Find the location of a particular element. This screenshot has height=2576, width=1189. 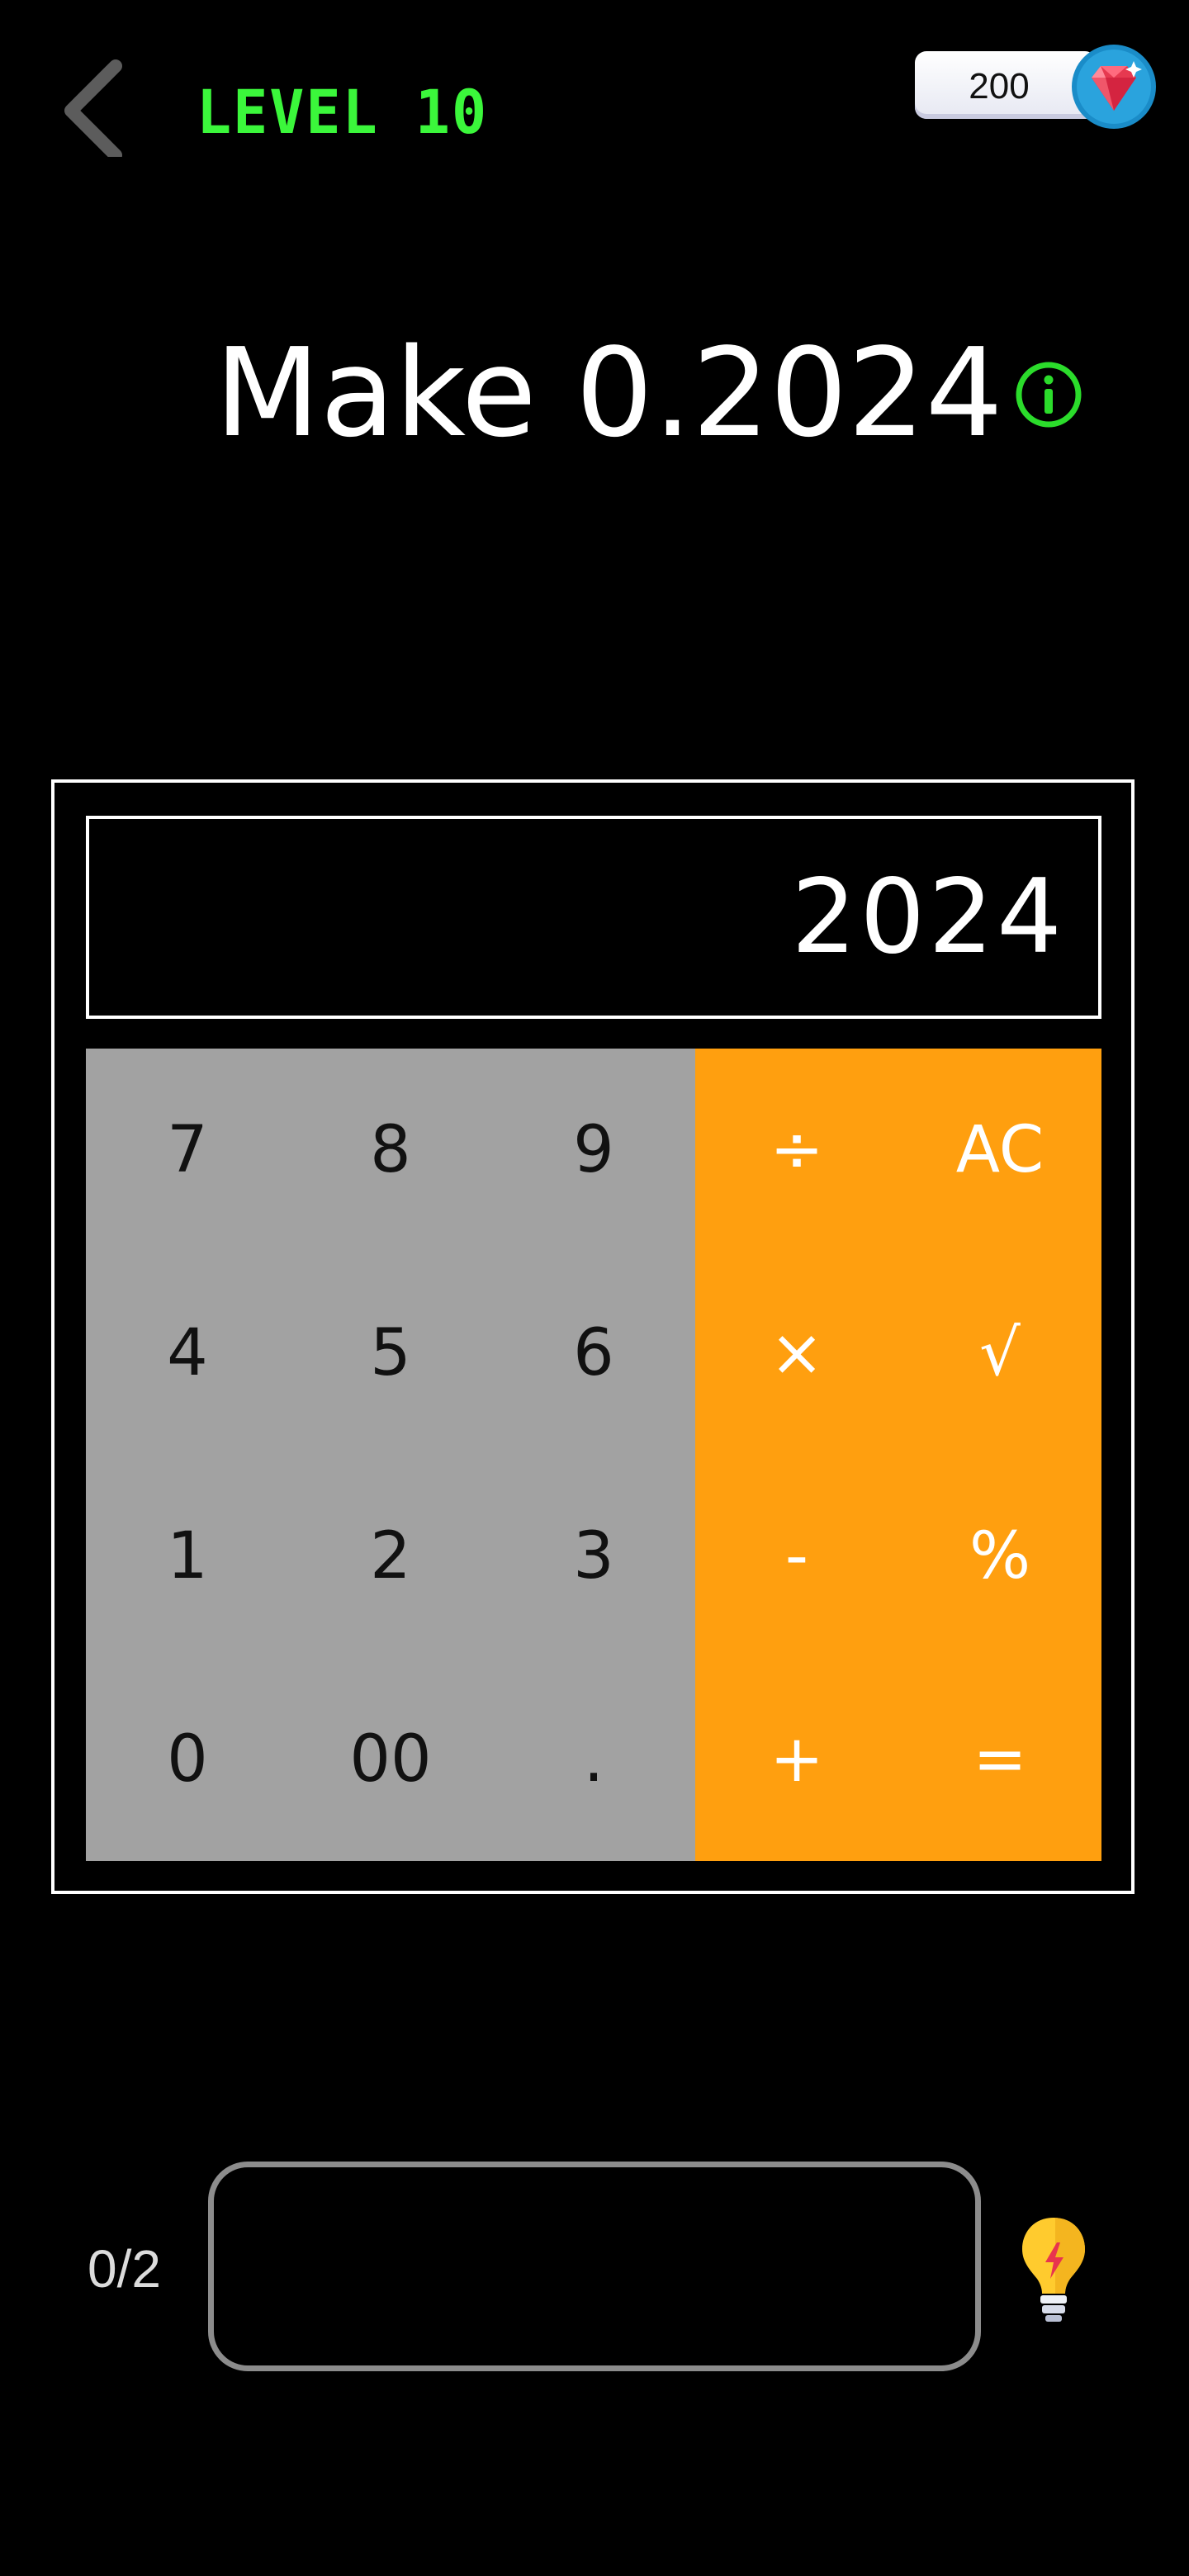

display-value: 2024 is located at coordinates (928, 917).